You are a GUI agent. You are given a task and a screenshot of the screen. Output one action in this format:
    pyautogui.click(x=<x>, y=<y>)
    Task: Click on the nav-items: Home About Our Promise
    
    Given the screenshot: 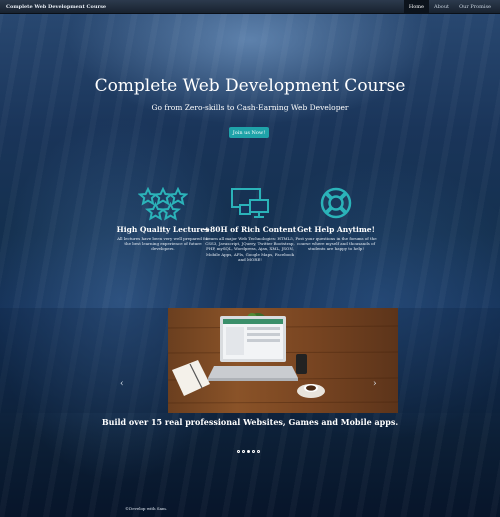 What is the action you would take?
    pyautogui.click(x=449, y=6)
    